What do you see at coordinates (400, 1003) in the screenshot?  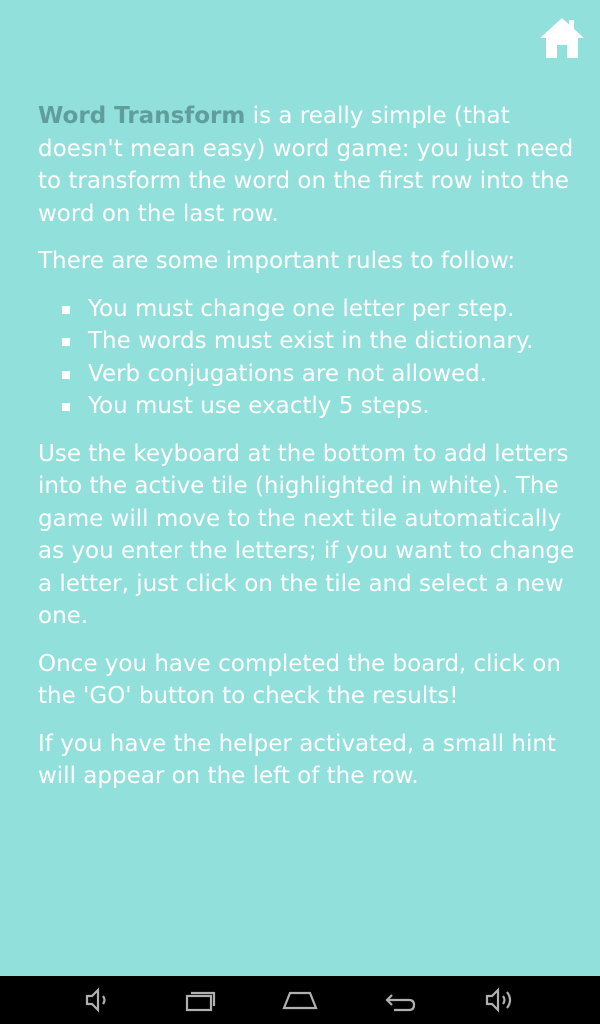 I see `back-icon` at bounding box center [400, 1003].